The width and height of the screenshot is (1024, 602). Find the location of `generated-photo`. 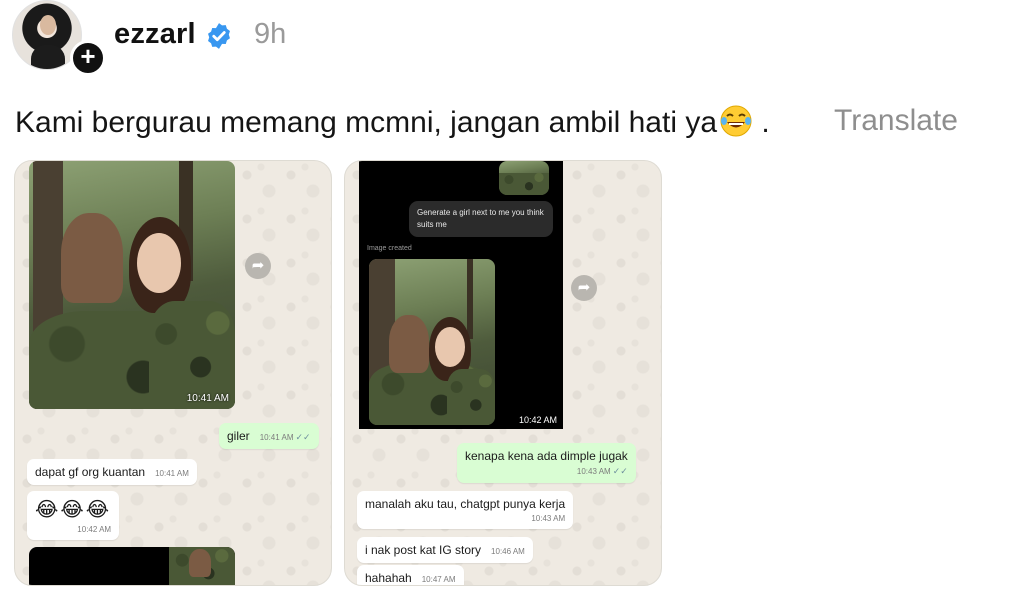

generated-photo is located at coordinates (432, 342).